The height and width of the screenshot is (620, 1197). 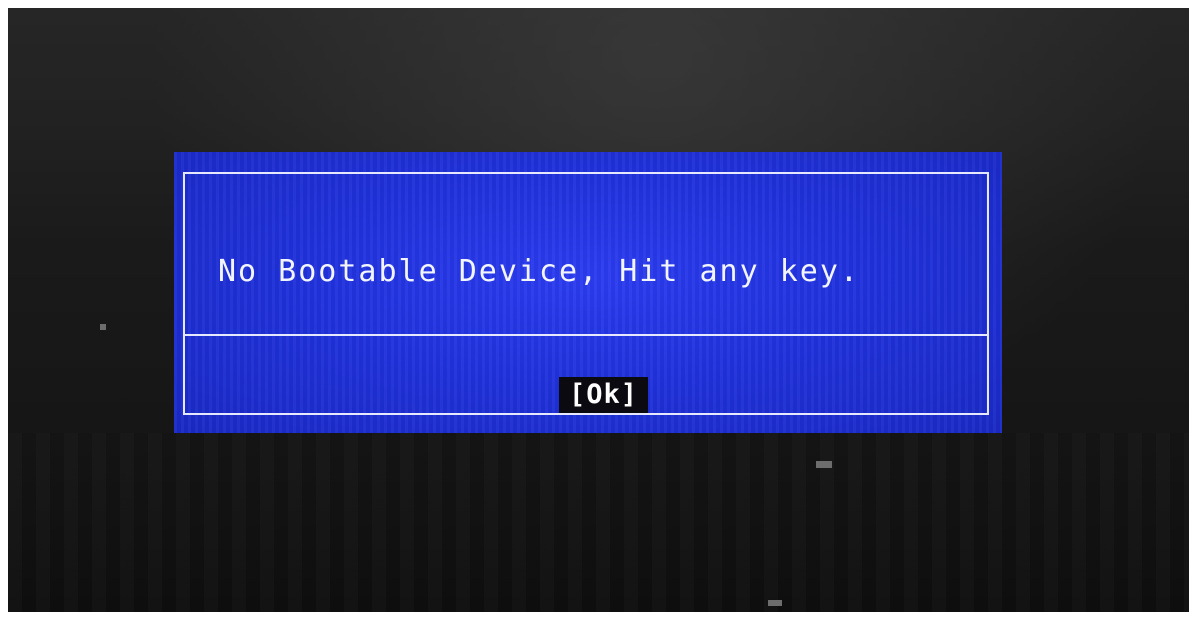 I want to click on error-message: No Bootable Device, Hit any key., so click(x=539, y=271).